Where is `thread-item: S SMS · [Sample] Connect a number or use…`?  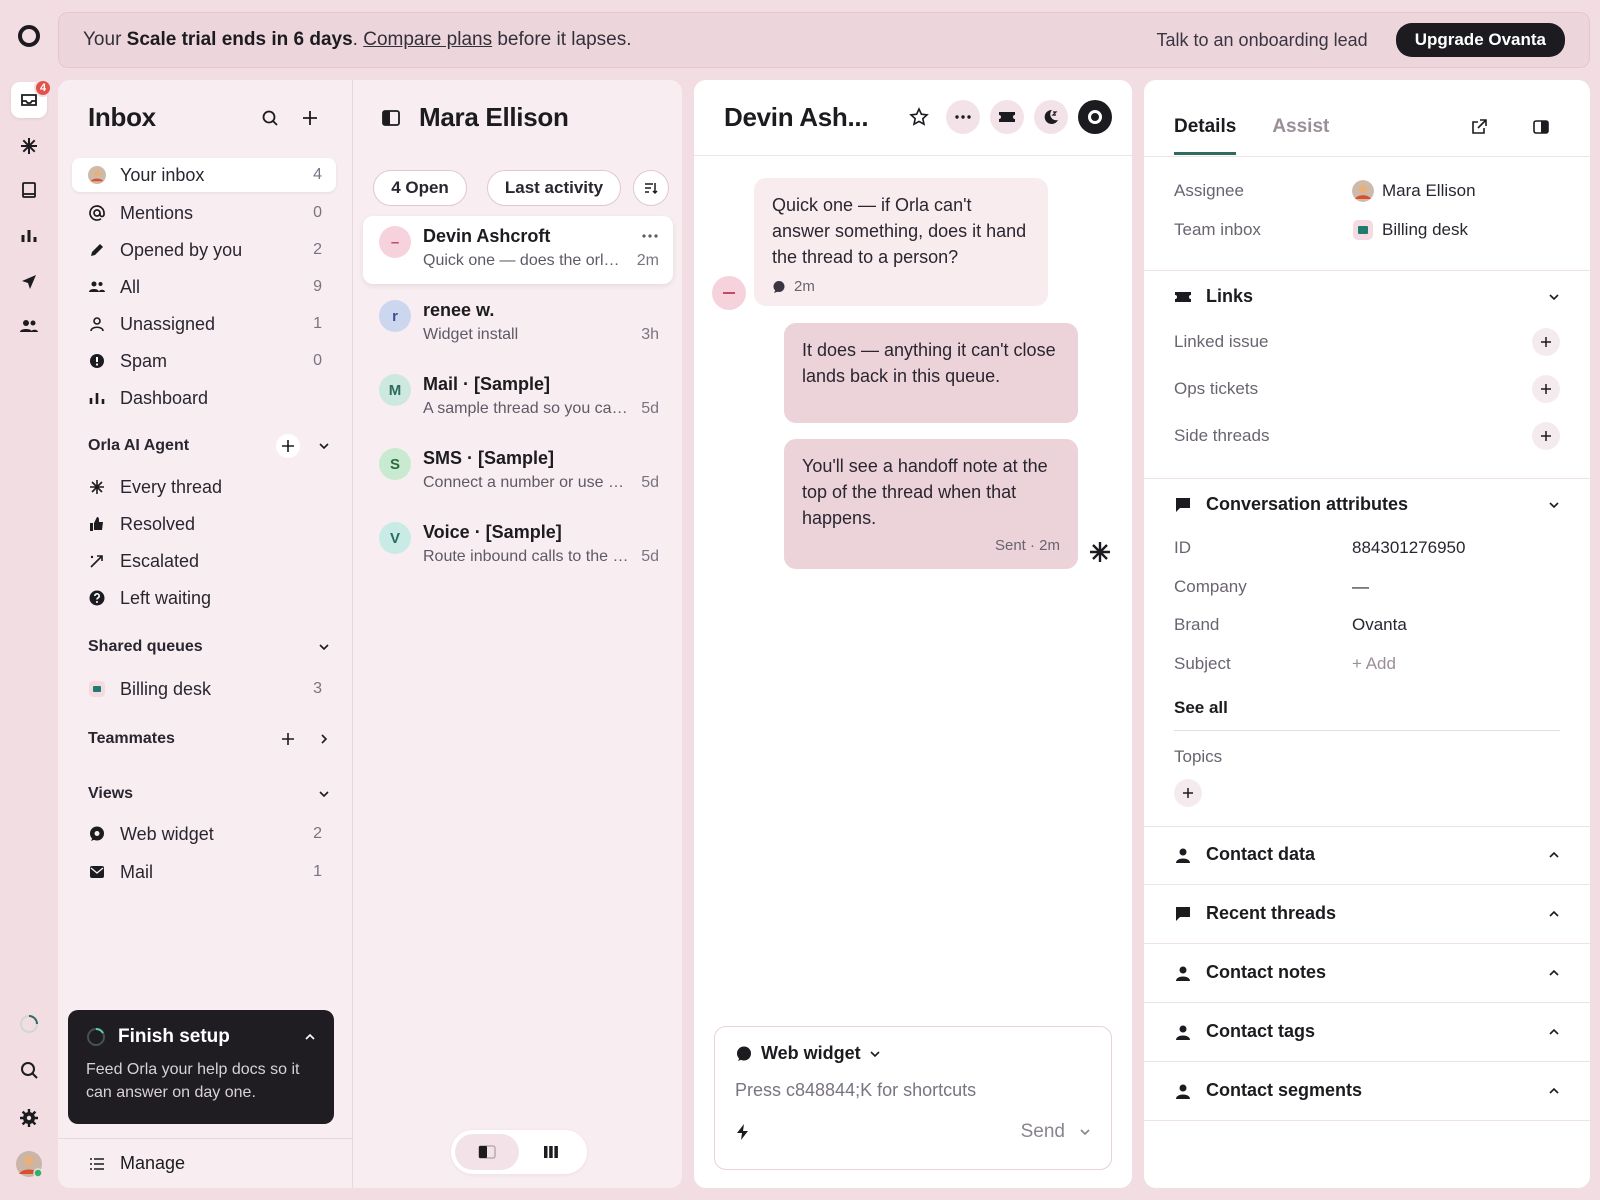
thread-item: S SMS · [Sample] Connect a number or use… is located at coordinates (518, 472).